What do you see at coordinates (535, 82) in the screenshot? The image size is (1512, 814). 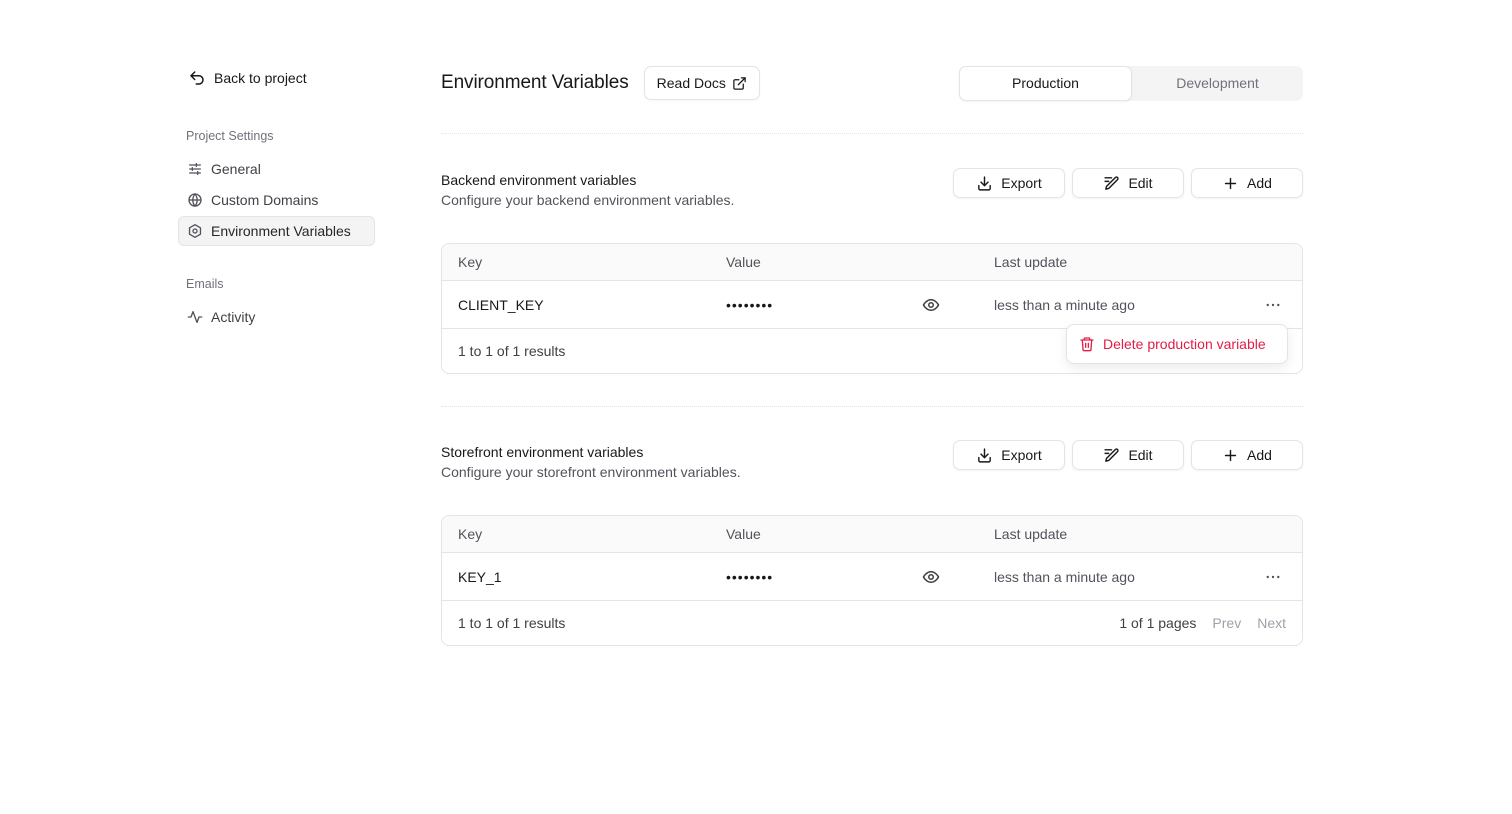 I see `page-title: Environment Variables` at bounding box center [535, 82].